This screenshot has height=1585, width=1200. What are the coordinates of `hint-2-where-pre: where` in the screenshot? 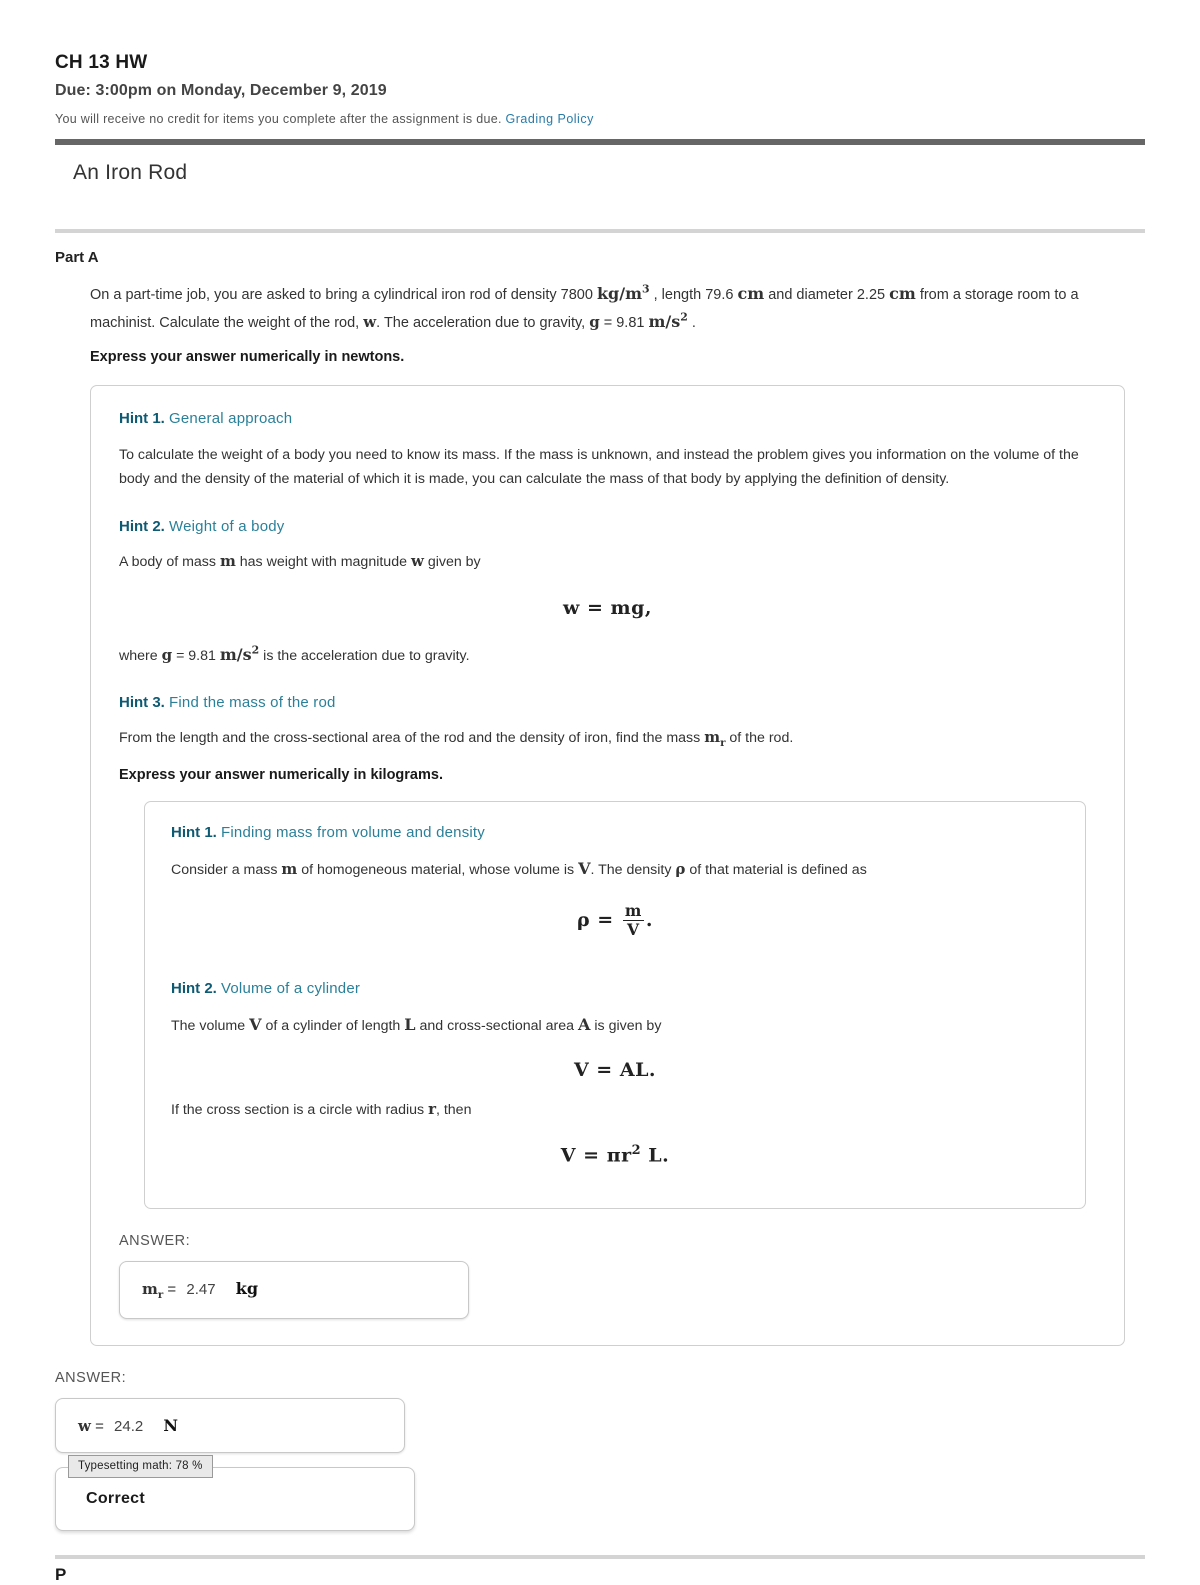 It's located at (138, 655).